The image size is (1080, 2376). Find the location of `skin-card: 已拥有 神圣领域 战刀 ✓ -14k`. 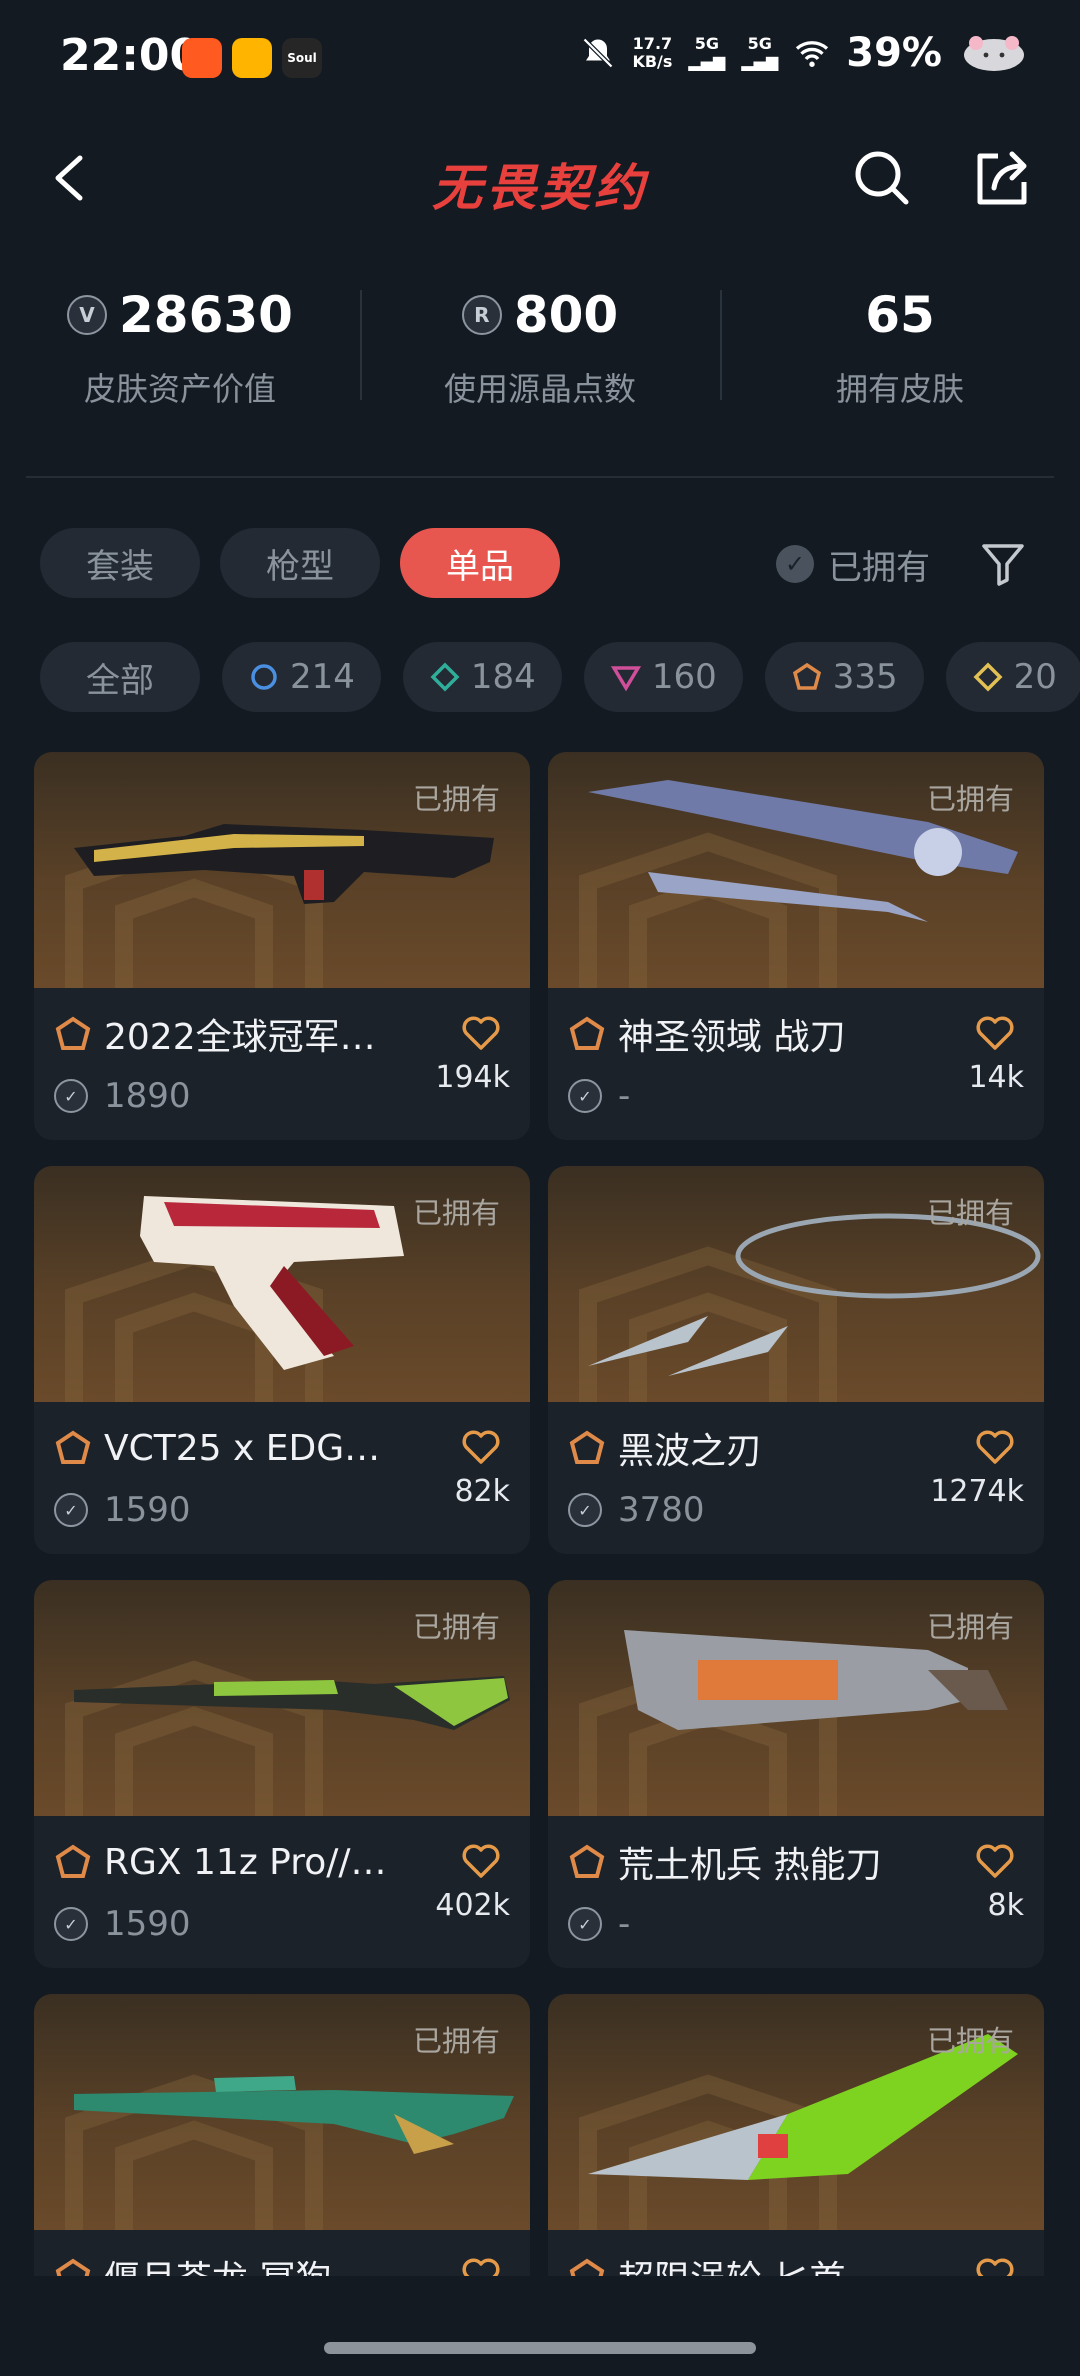

skin-card: 已拥有 神圣领域 战刀 ✓ -14k is located at coordinates (796, 946).